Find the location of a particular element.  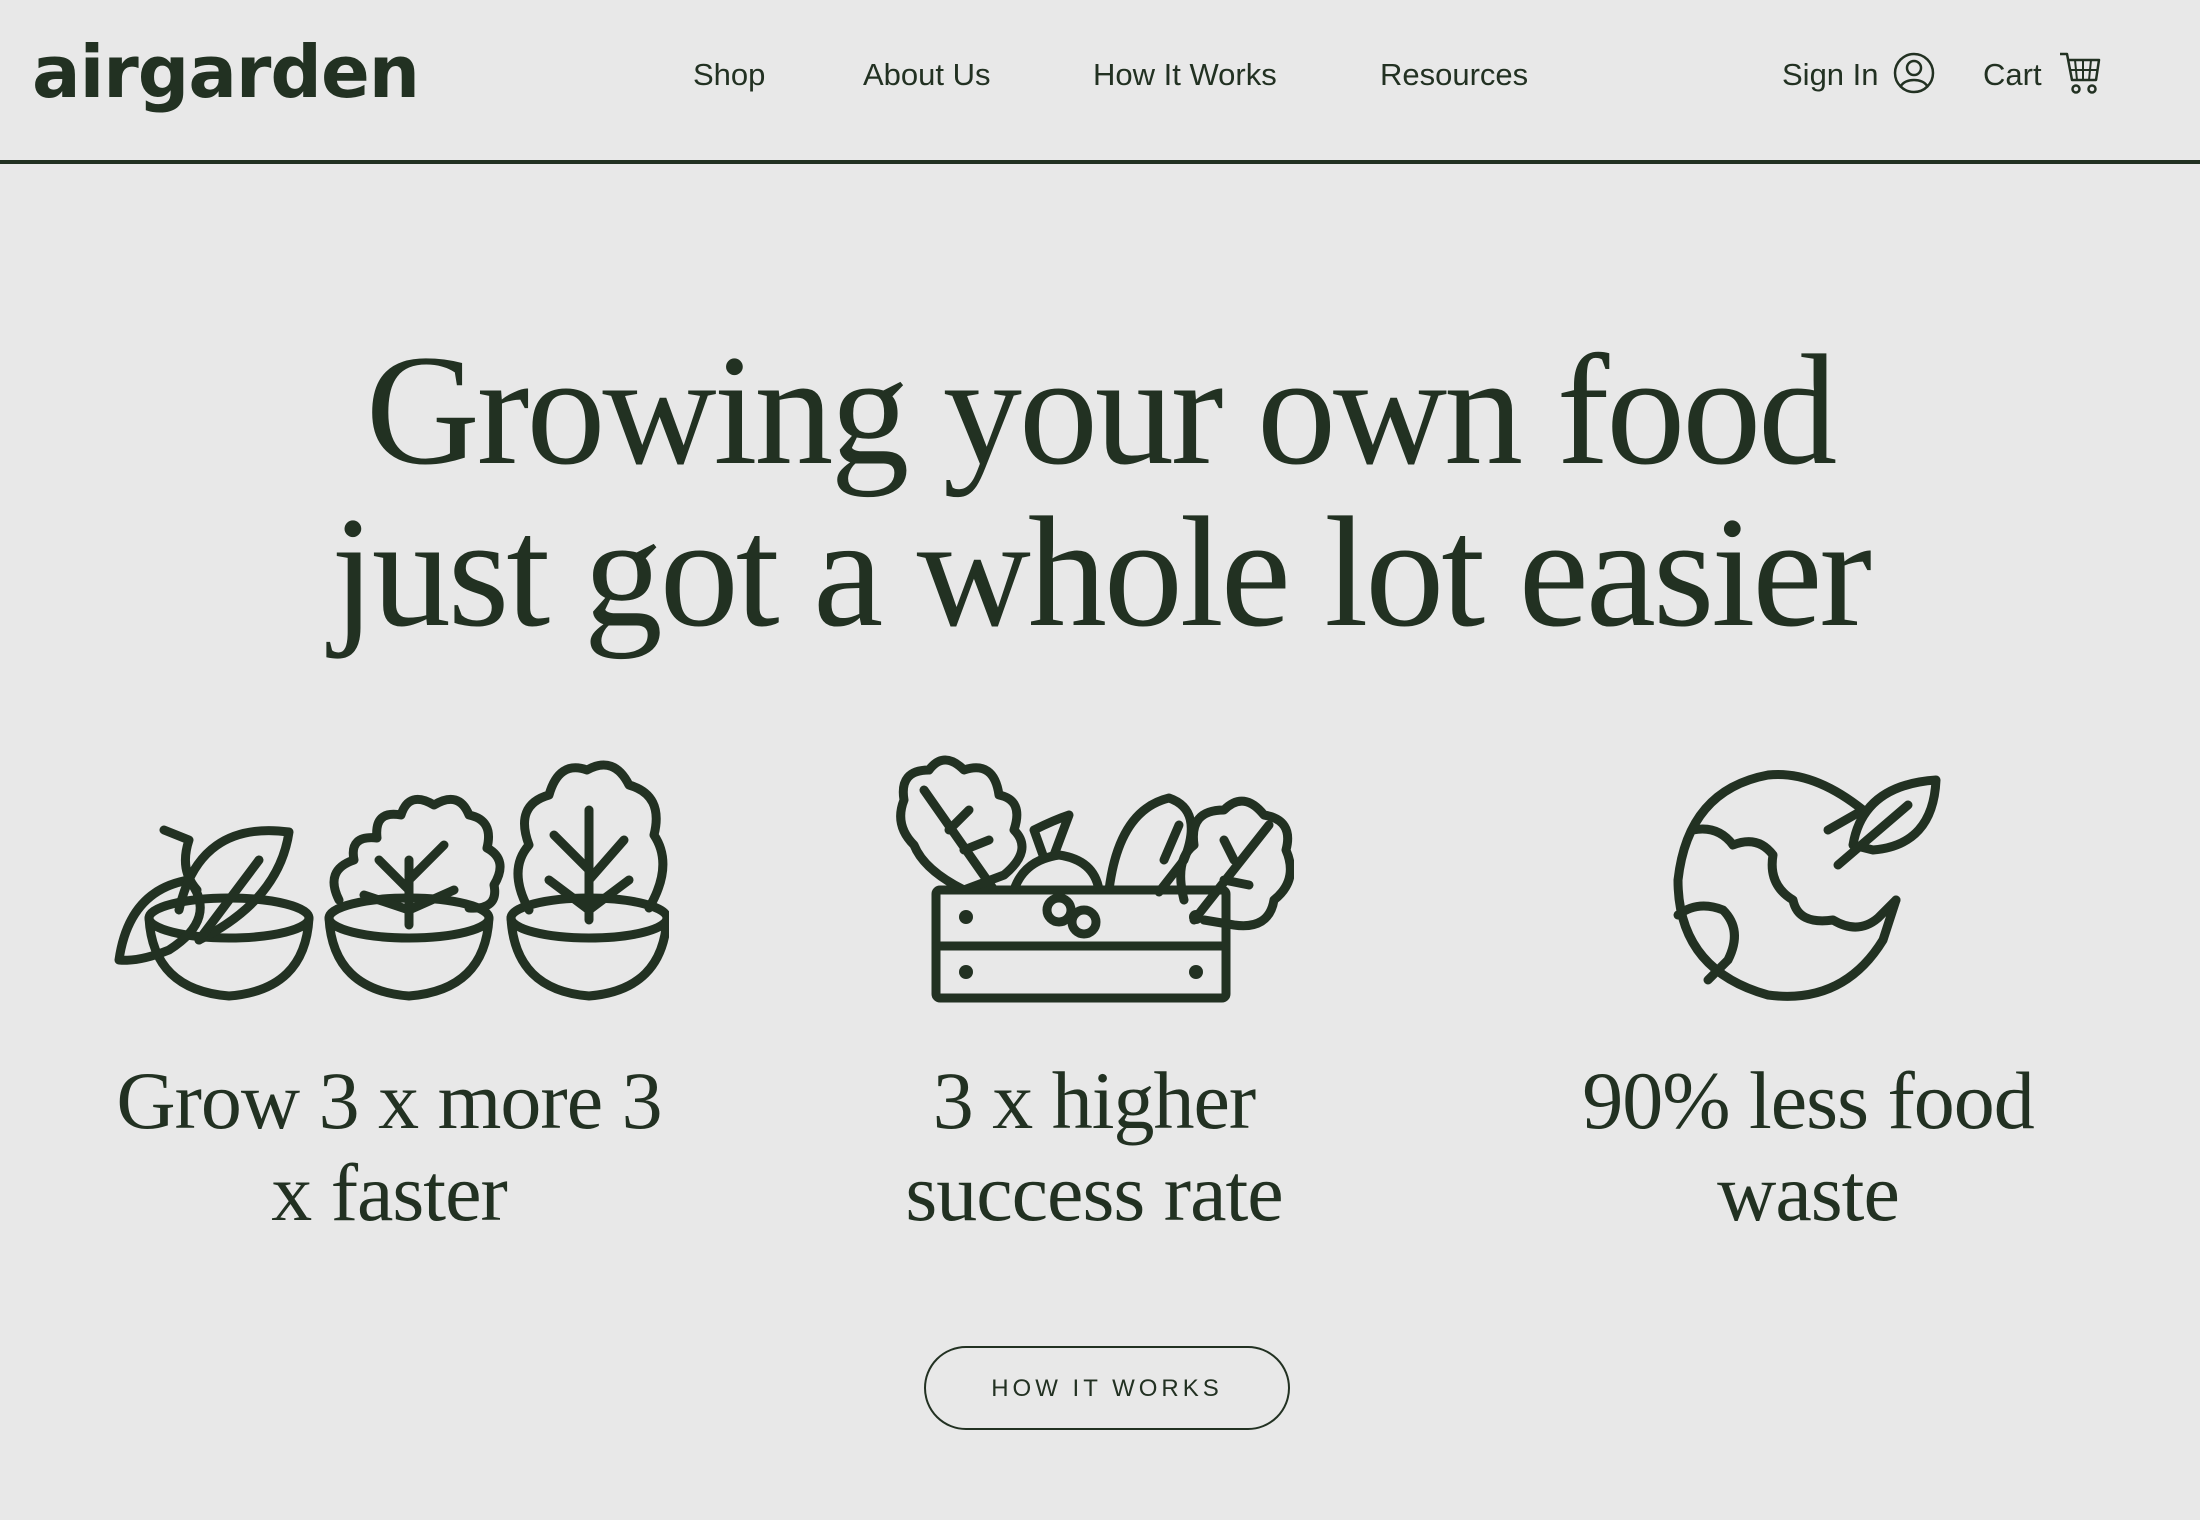

sign-in-link: Sign In is located at coordinates (1830, 75).